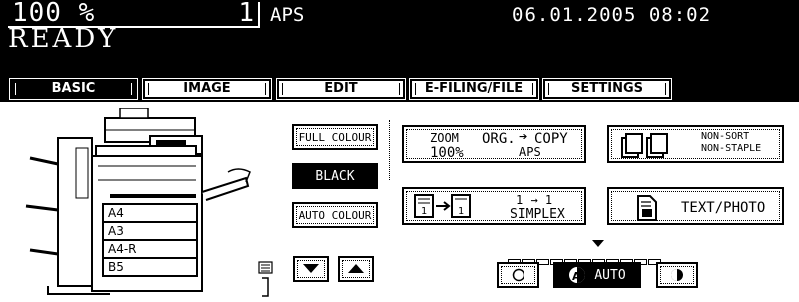 The height and width of the screenshot is (302, 799). I want to click on datetime: 06.01.2005 08:02, so click(612, 15).